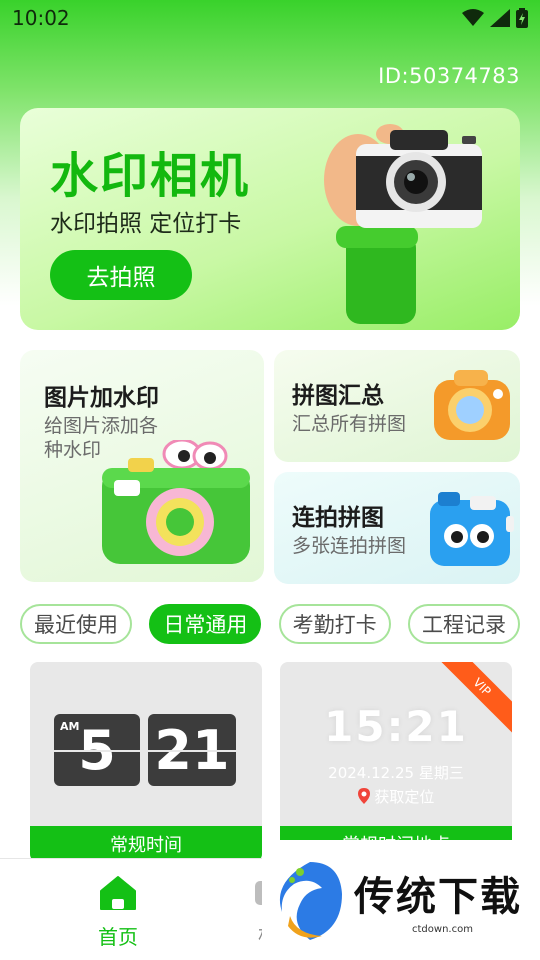  I want to click on nav-home-label: 首页, so click(118, 937).